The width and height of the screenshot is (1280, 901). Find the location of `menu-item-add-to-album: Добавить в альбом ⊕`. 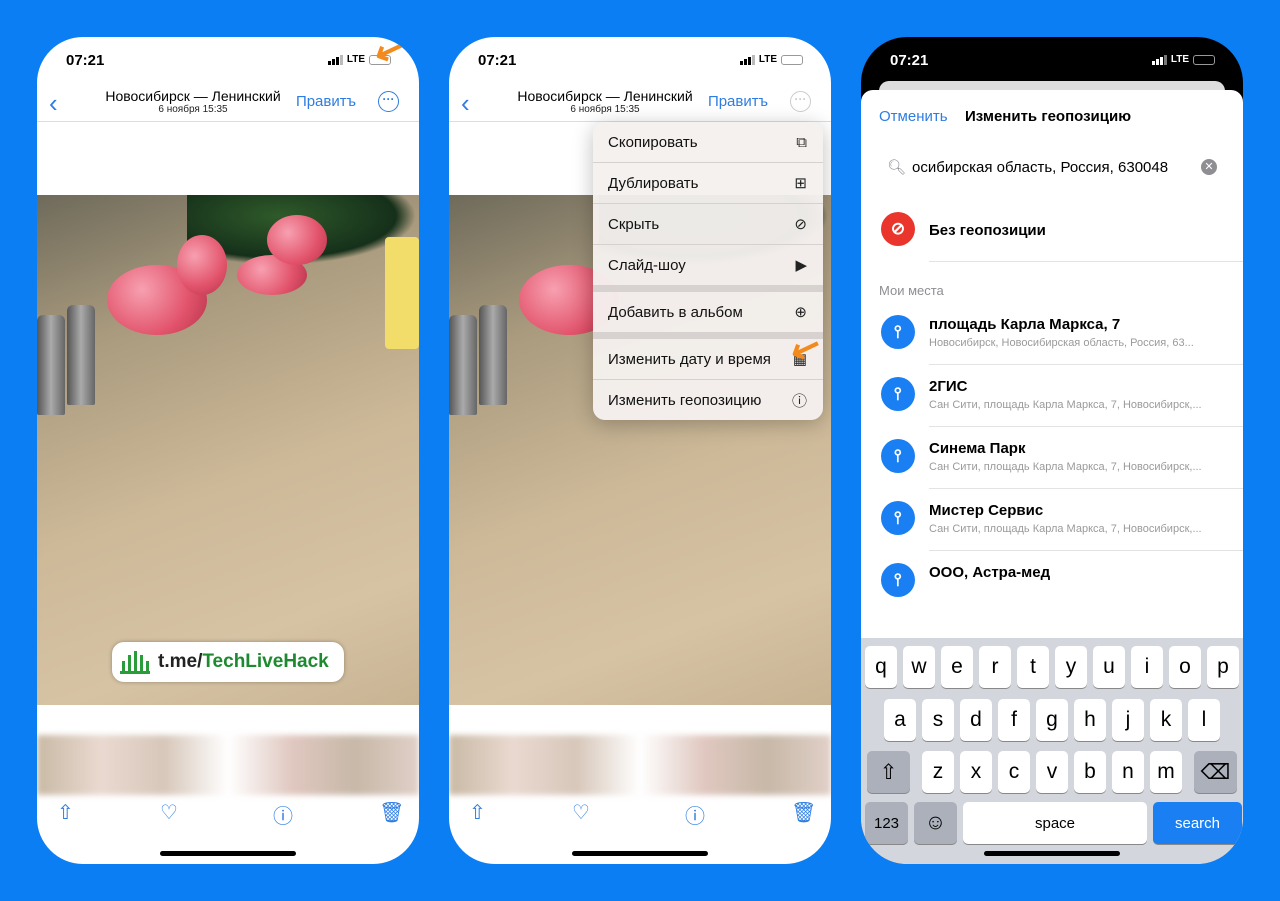

menu-item-add-to-album: Добавить в альбом ⊕ is located at coordinates (708, 315).